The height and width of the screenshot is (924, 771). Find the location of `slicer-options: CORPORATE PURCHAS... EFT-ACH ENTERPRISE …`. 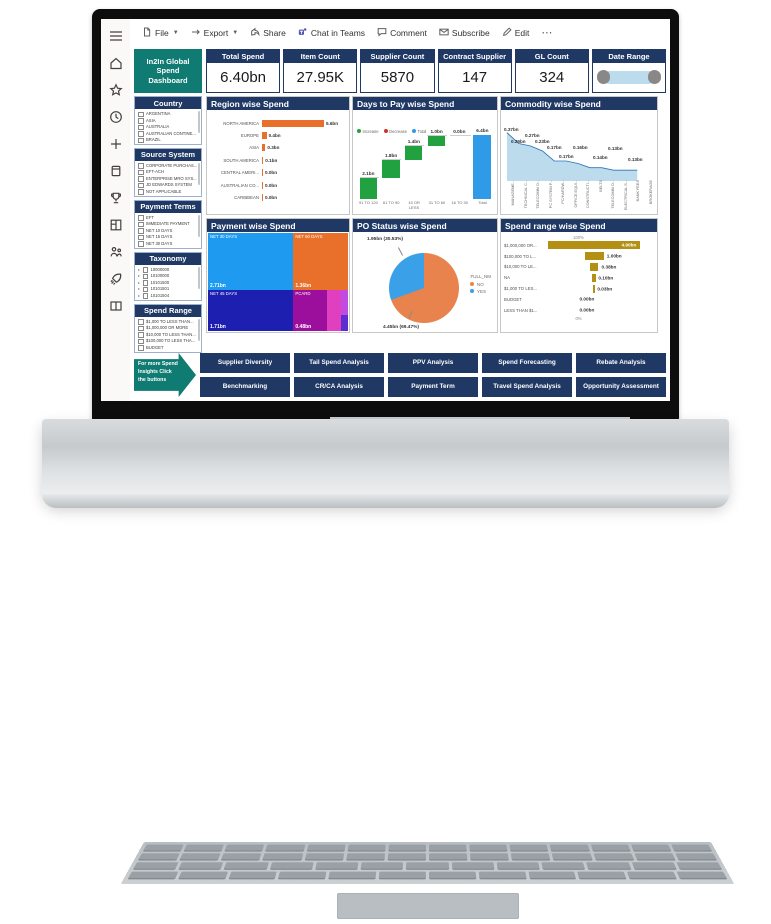

slicer-options: CORPORATE PURCHAS... EFT-ACH ENTERPRISE … is located at coordinates (168, 178).